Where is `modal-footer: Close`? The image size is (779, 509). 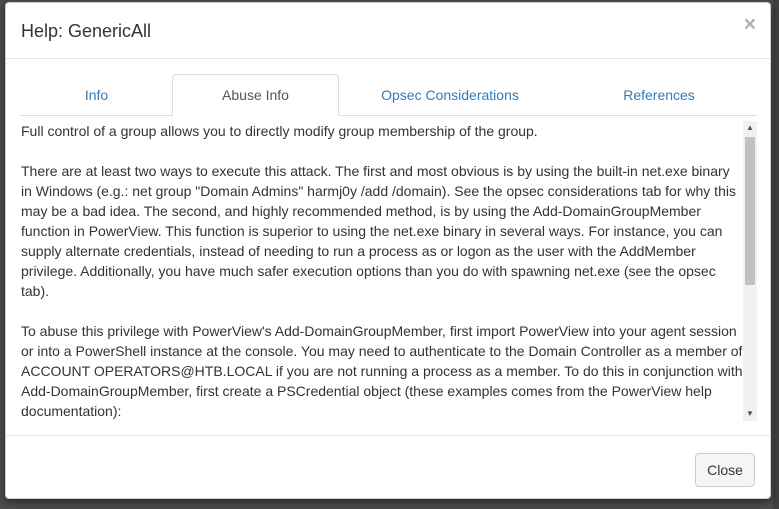
modal-footer: Close is located at coordinates (388, 466).